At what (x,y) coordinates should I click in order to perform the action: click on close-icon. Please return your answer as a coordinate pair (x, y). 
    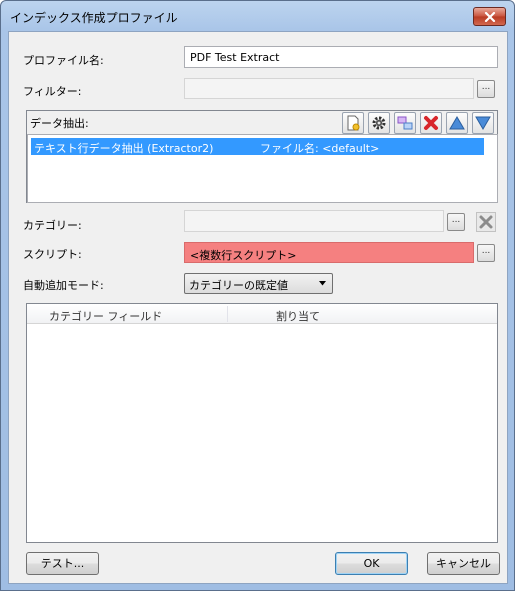
    Looking at the image, I should click on (489, 16).